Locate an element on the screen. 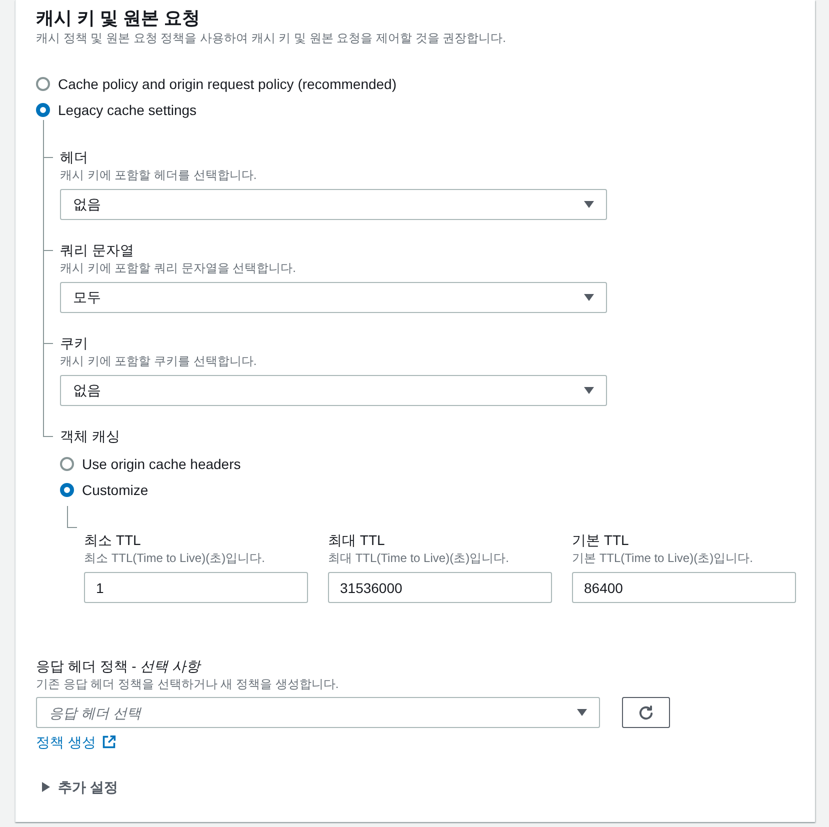 The width and height of the screenshot is (829, 827). radio-label: Customize is located at coordinates (115, 490).